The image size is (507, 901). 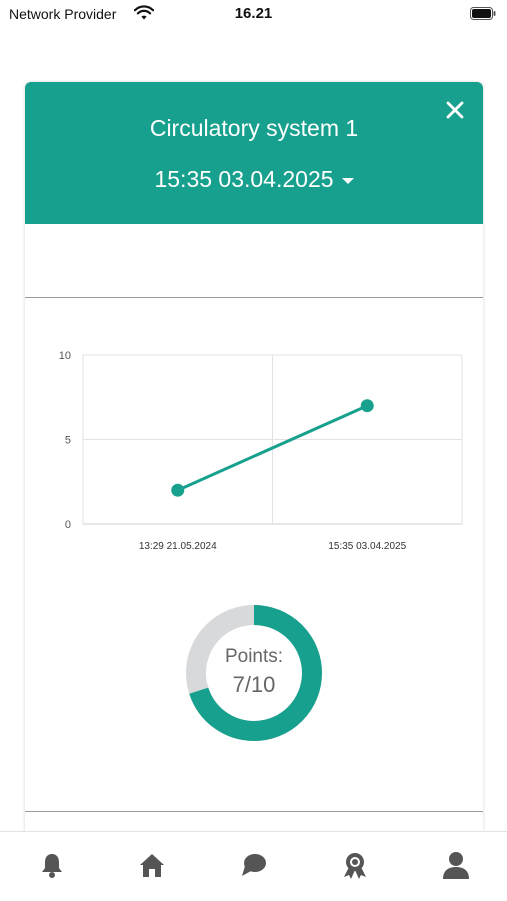 What do you see at coordinates (367, 546) in the screenshot?
I see `x-tick-label: 15:35 03.04.2025` at bounding box center [367, 546].